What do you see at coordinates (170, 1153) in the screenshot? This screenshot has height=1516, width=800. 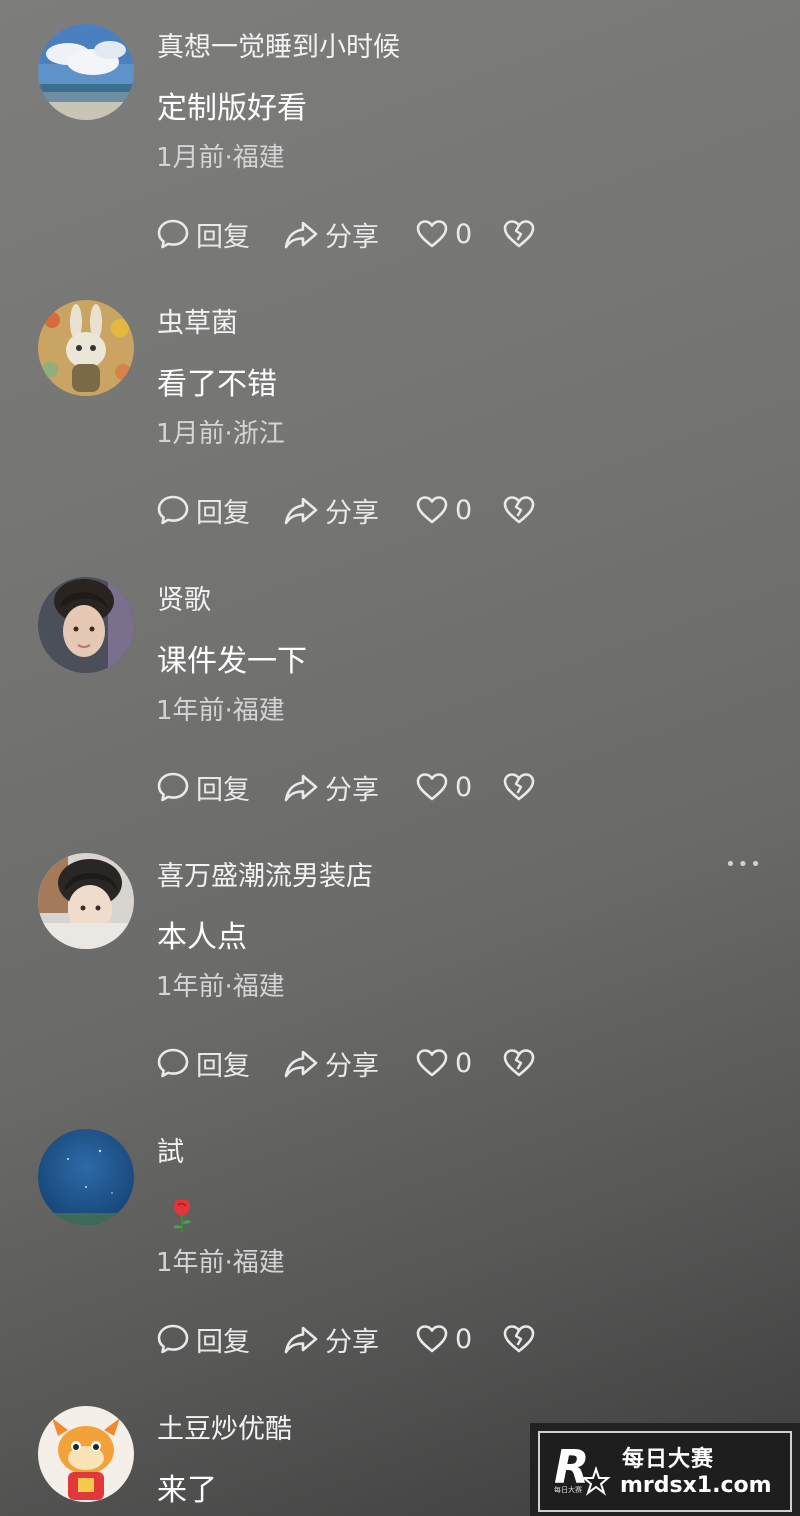 I see `comment-username: 試` at bounding box center [170, 1153].